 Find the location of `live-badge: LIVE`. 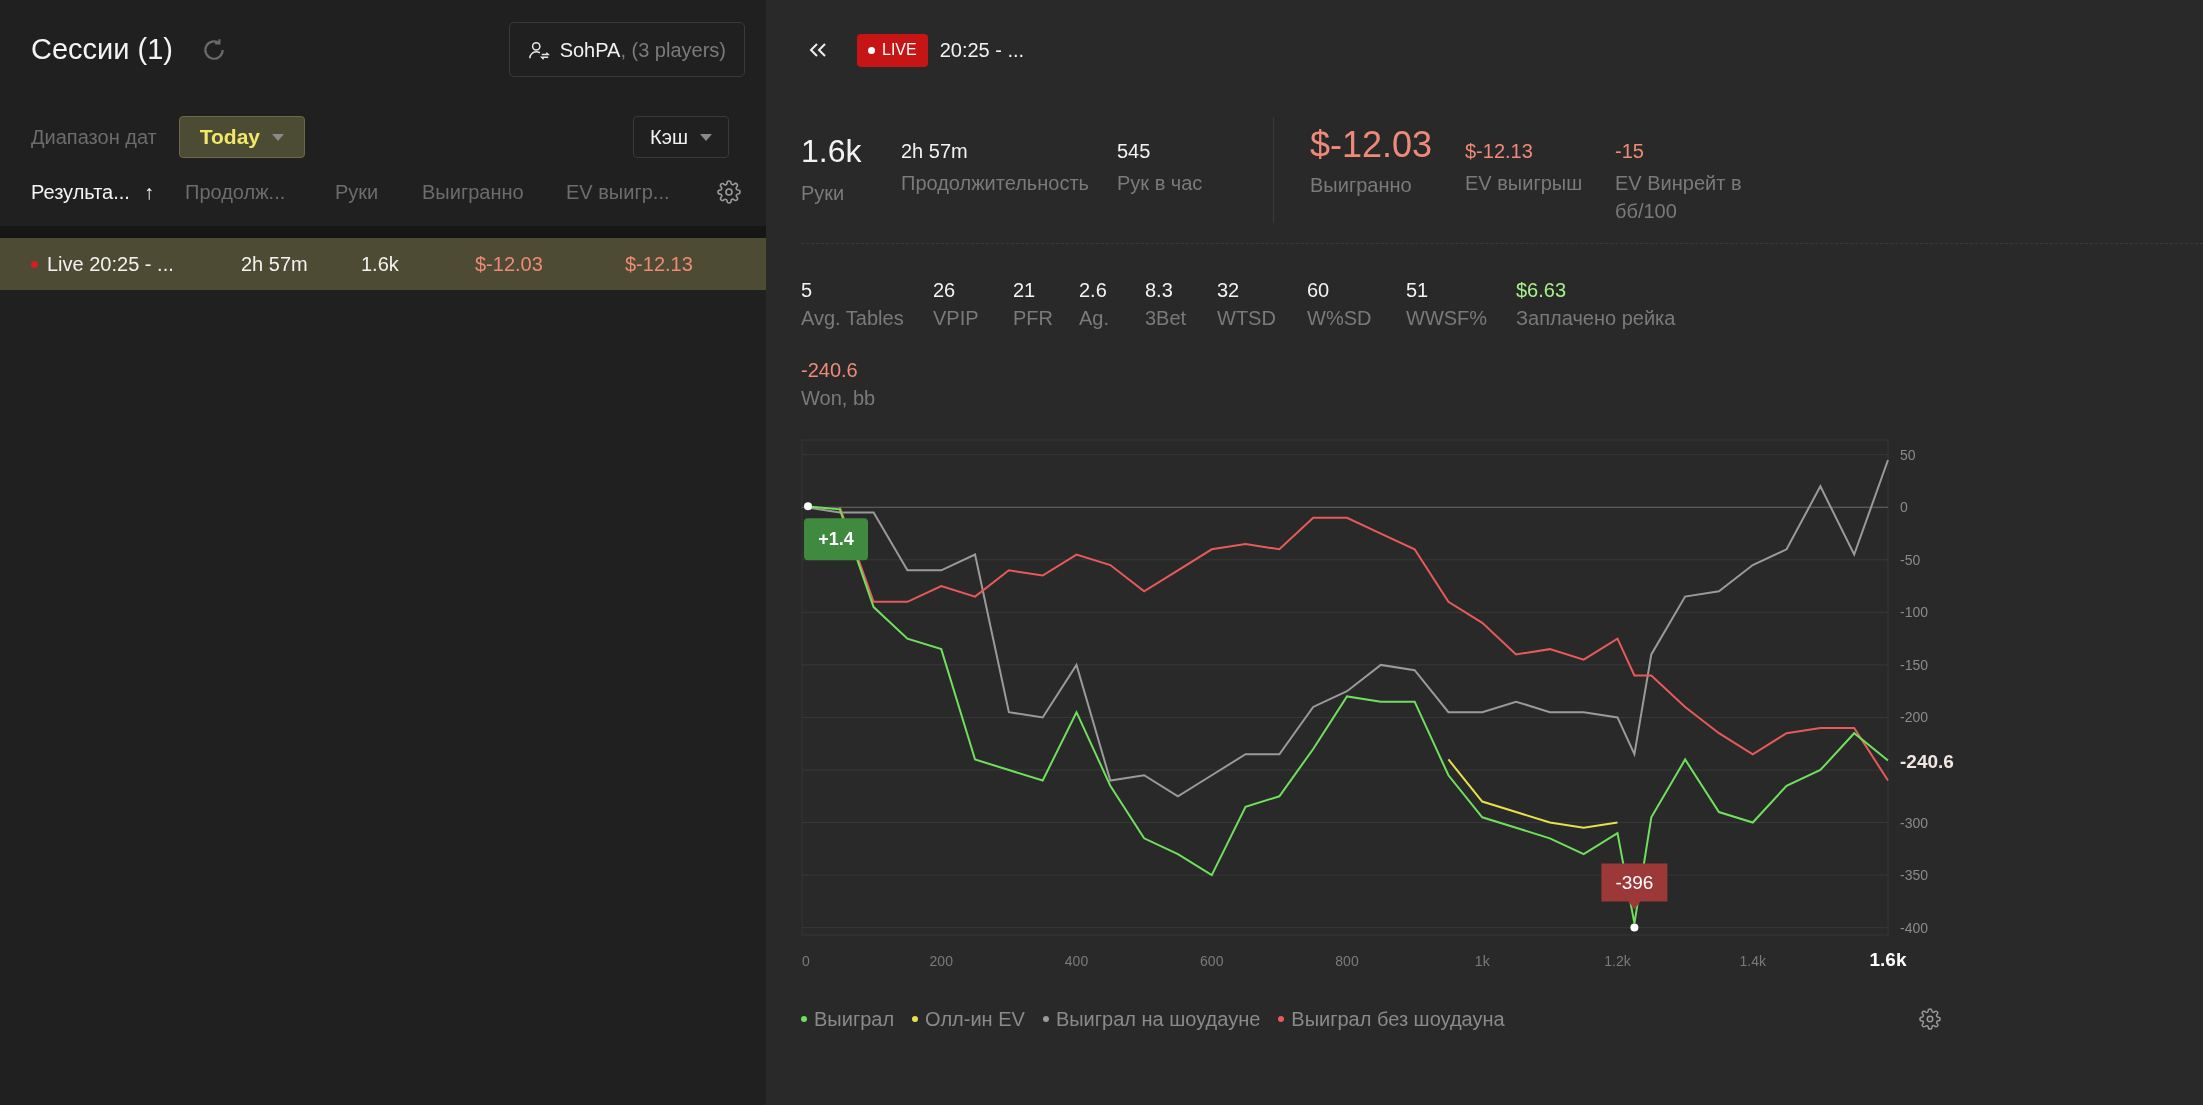

live-badge: LIVE is located at coordinates (892, 50).